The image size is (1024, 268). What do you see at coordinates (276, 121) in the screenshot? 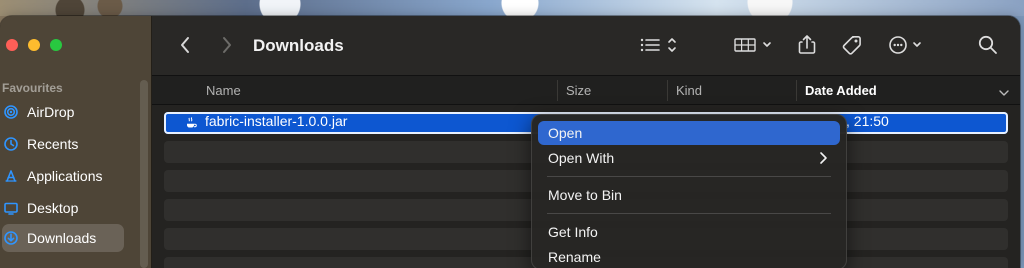
I see `file-name: fabric-installer-1.0.0.jar` at bounding box center [276, 121].